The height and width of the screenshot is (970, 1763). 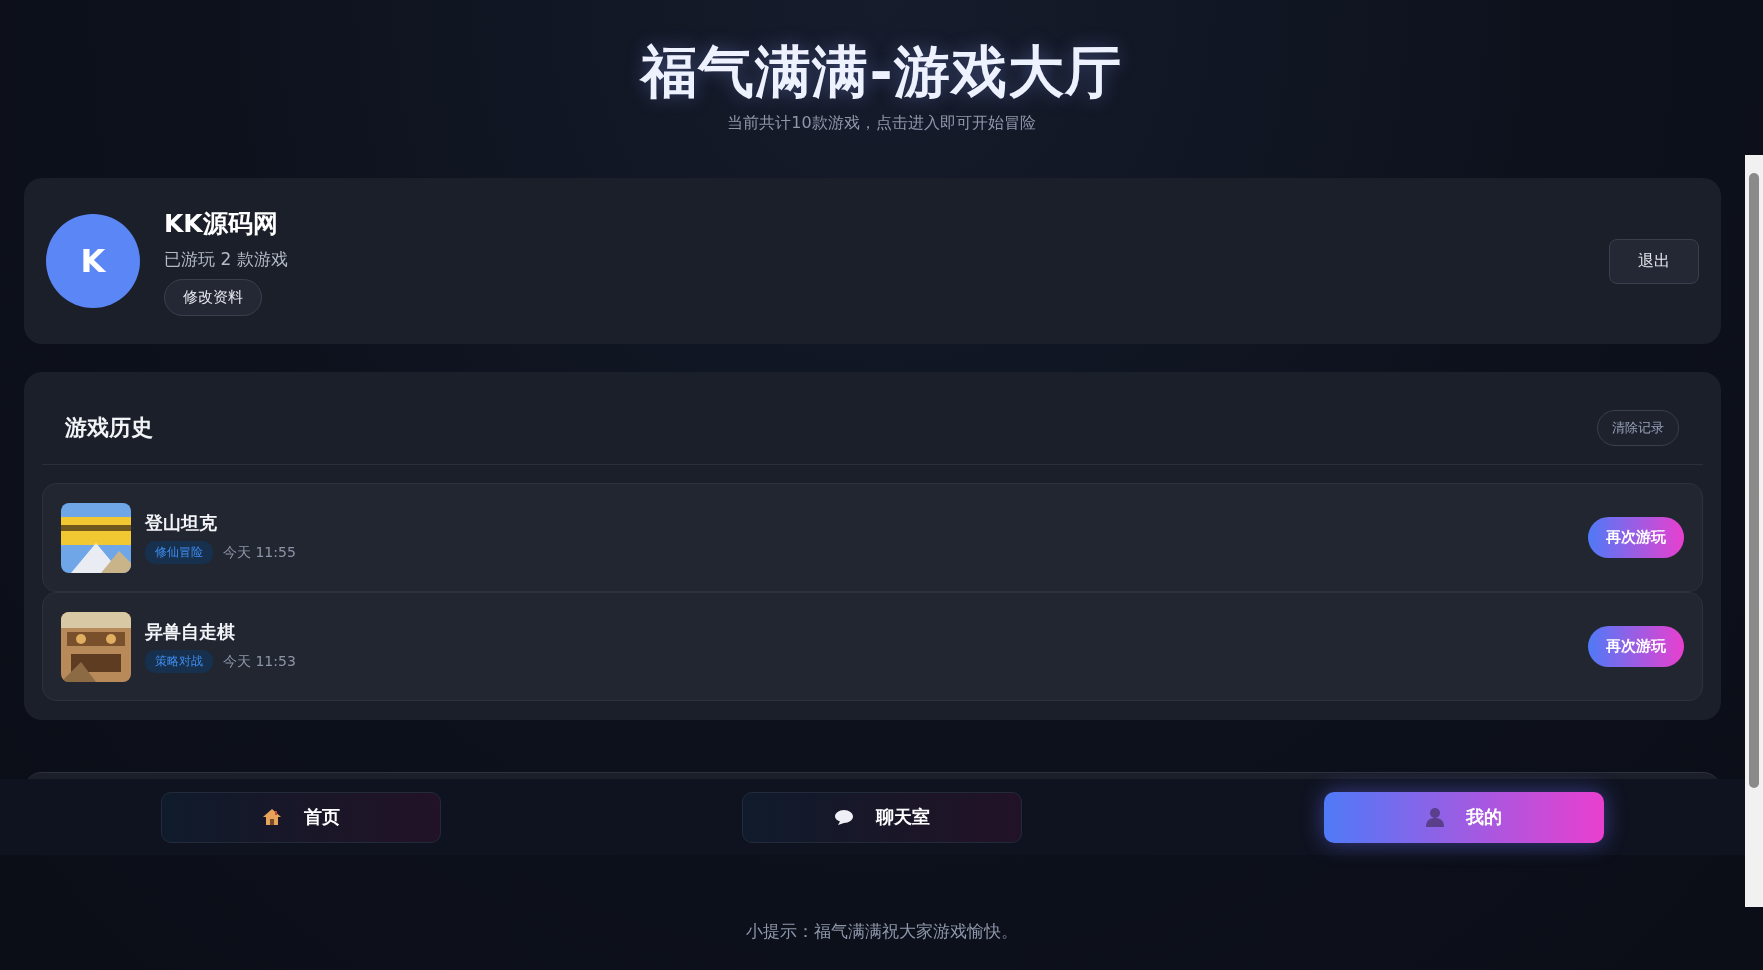 I want to click on person-icon, so click(x=1435, y=817).